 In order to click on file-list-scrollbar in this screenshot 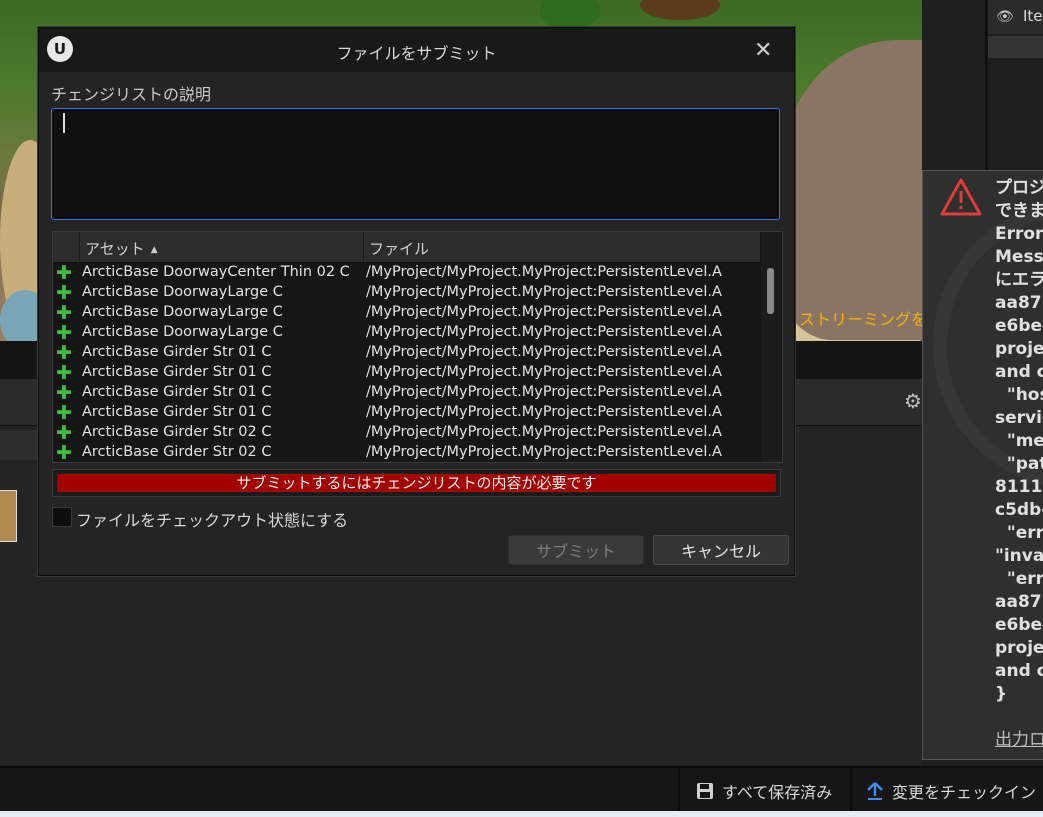, I will do `click(771, 347)`.